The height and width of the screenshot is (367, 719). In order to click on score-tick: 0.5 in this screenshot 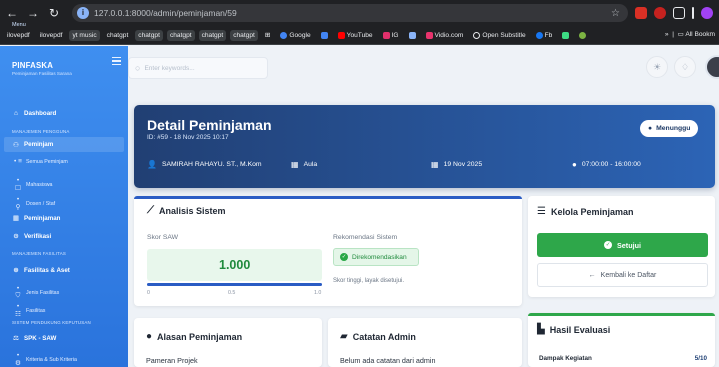, I will do `click(232, 293)`.